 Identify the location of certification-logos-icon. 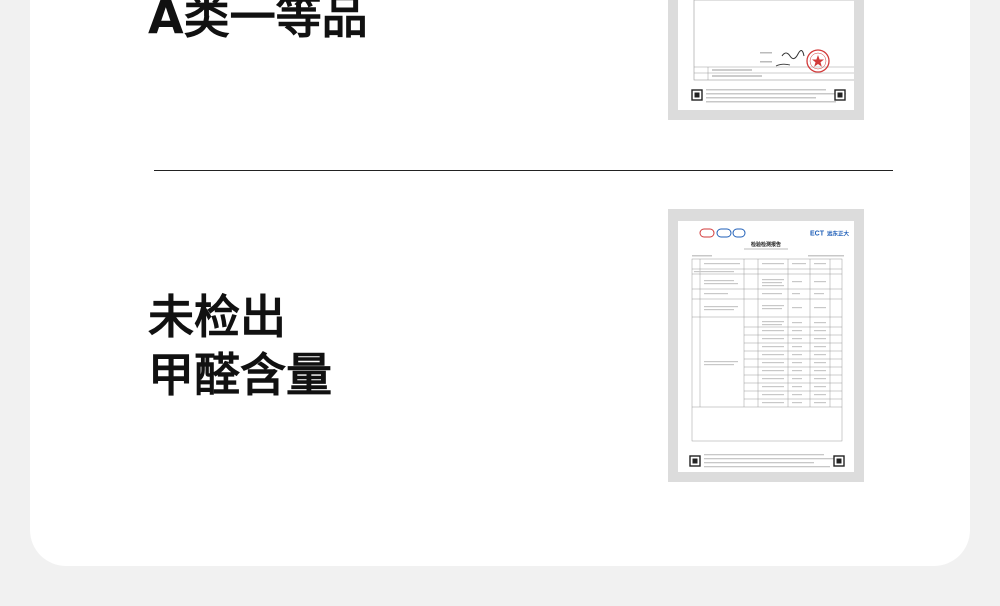
(722, 233).